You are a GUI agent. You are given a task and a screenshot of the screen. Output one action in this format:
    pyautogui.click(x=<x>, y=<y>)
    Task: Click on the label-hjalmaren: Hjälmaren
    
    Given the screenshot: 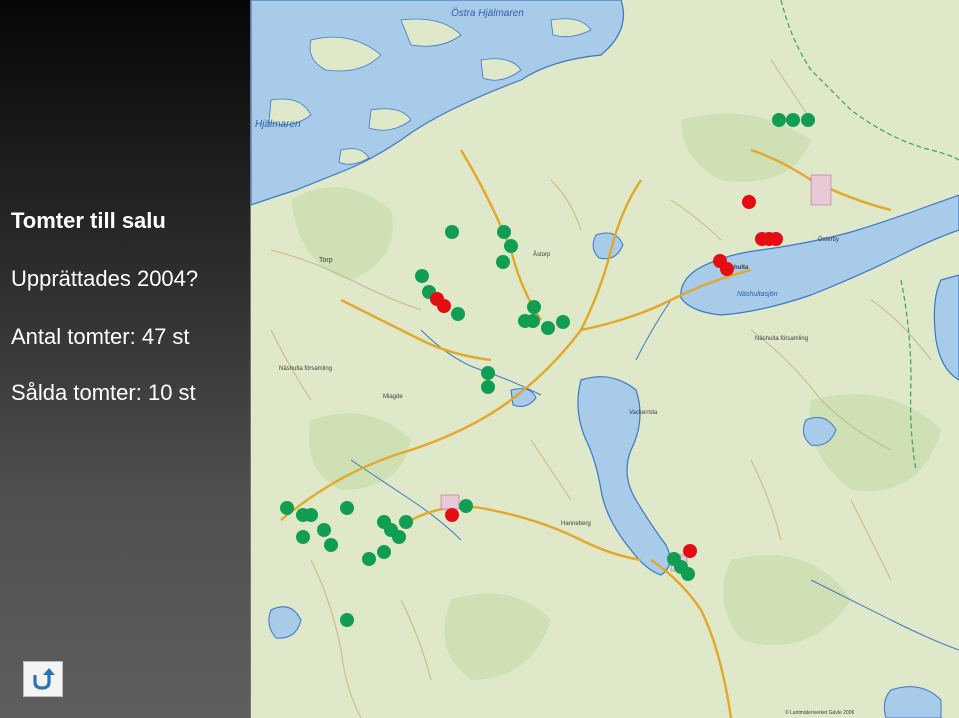 What is the action you would take?
    pyautogui.click(x=278, y=124)
    